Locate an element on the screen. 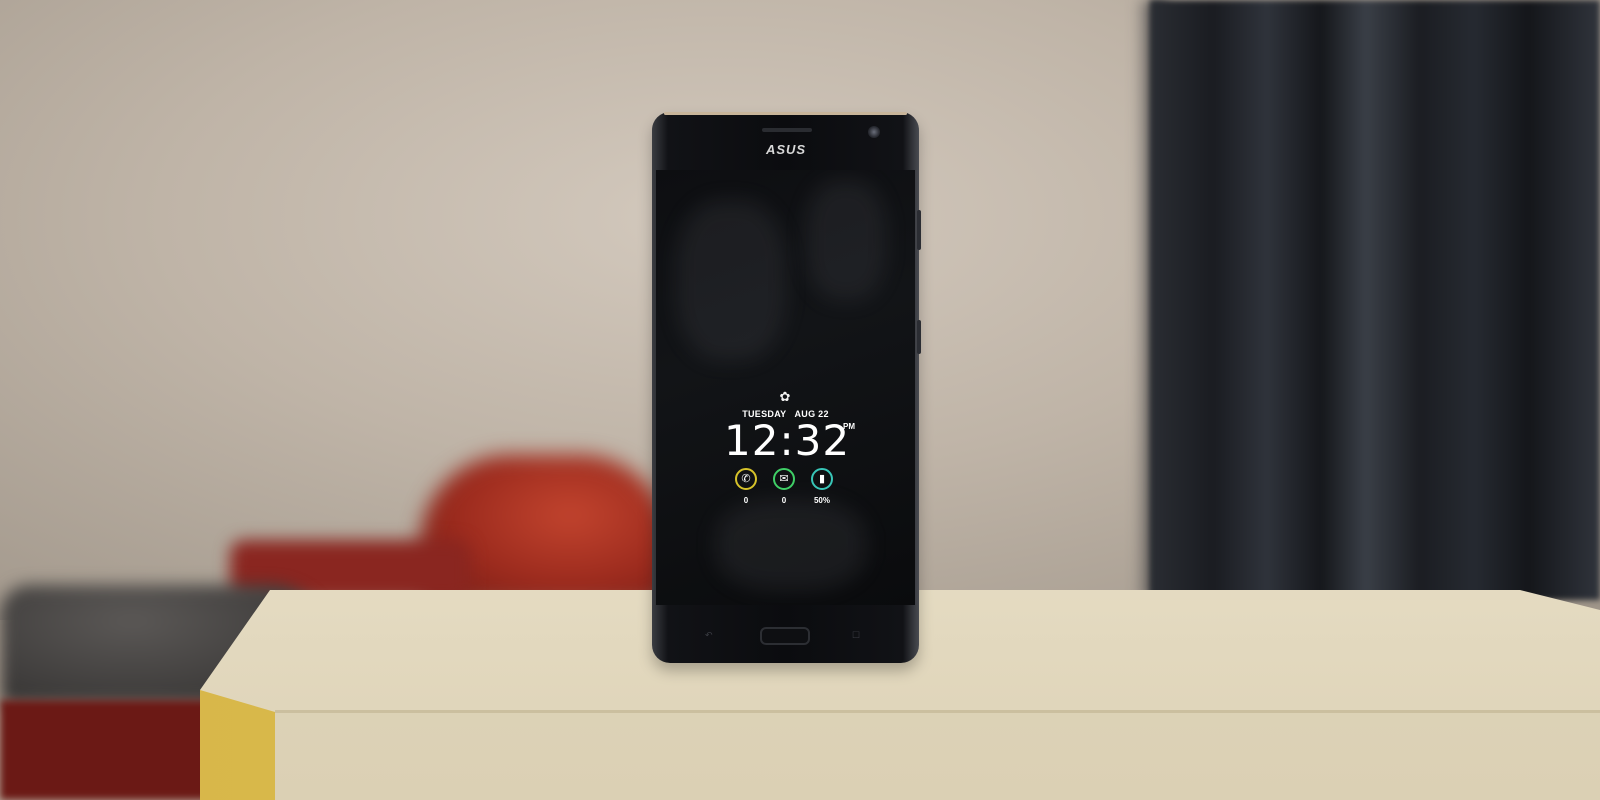 Image resolution: width=1600 pixels, height=800 pixels. battery-level: 50% is located at coordinates (821, 500).